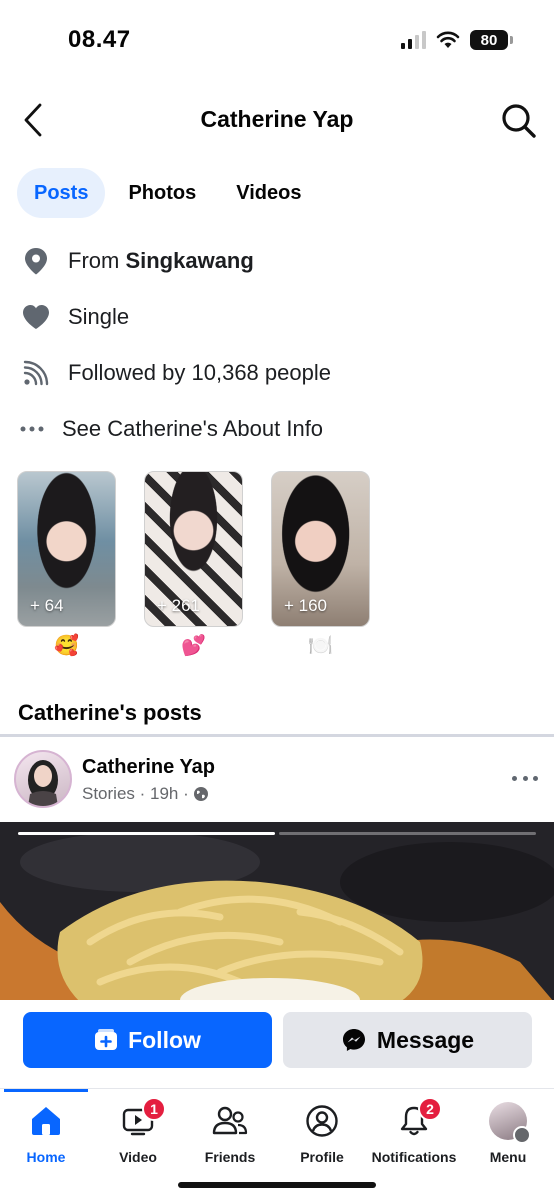 The height and width of the screenshot is (1200, 554). I want to click on featured-highlights: + 64 🥰 + 261 💕 + 160 🍽️, so click(193, 566).